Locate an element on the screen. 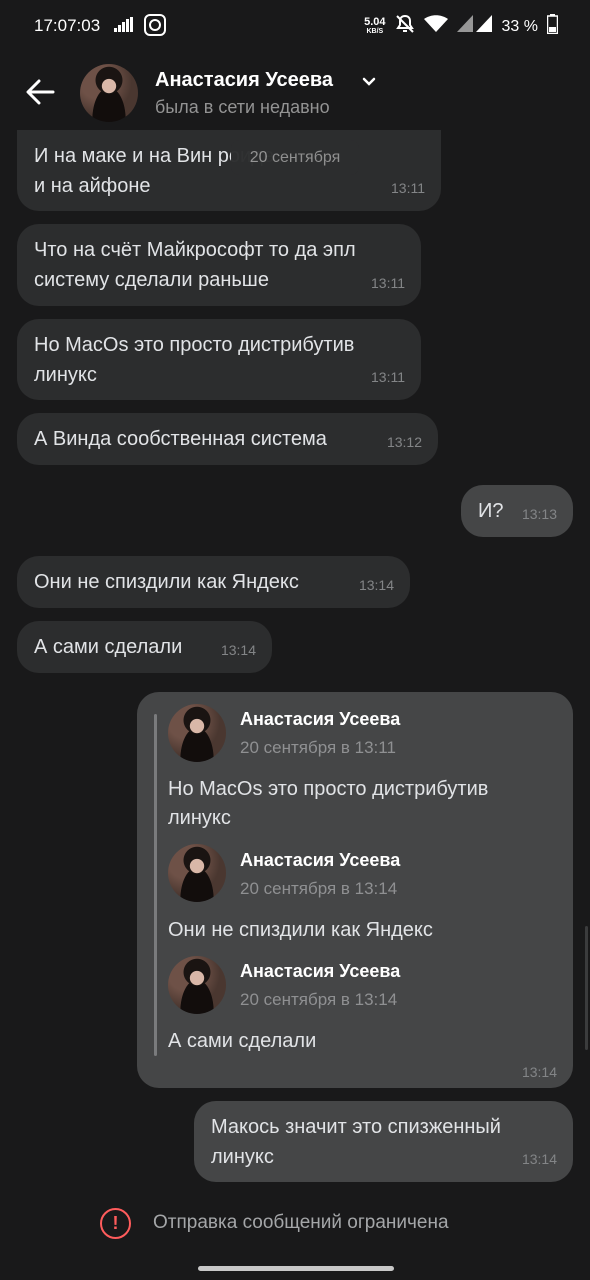  message-bubble-out: И? 13:13 is located at coordinates (517, 511).